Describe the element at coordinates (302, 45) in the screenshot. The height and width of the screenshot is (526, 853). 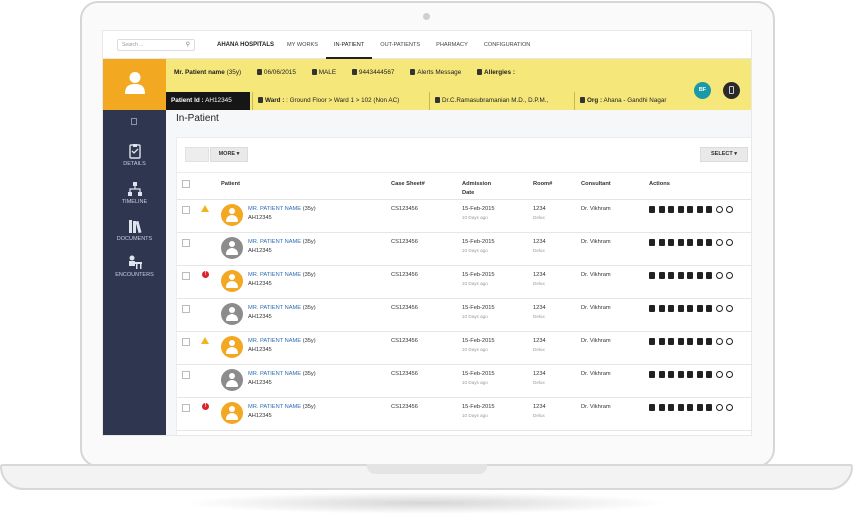
I see `nav-my-works: MY WORKS` at that location.